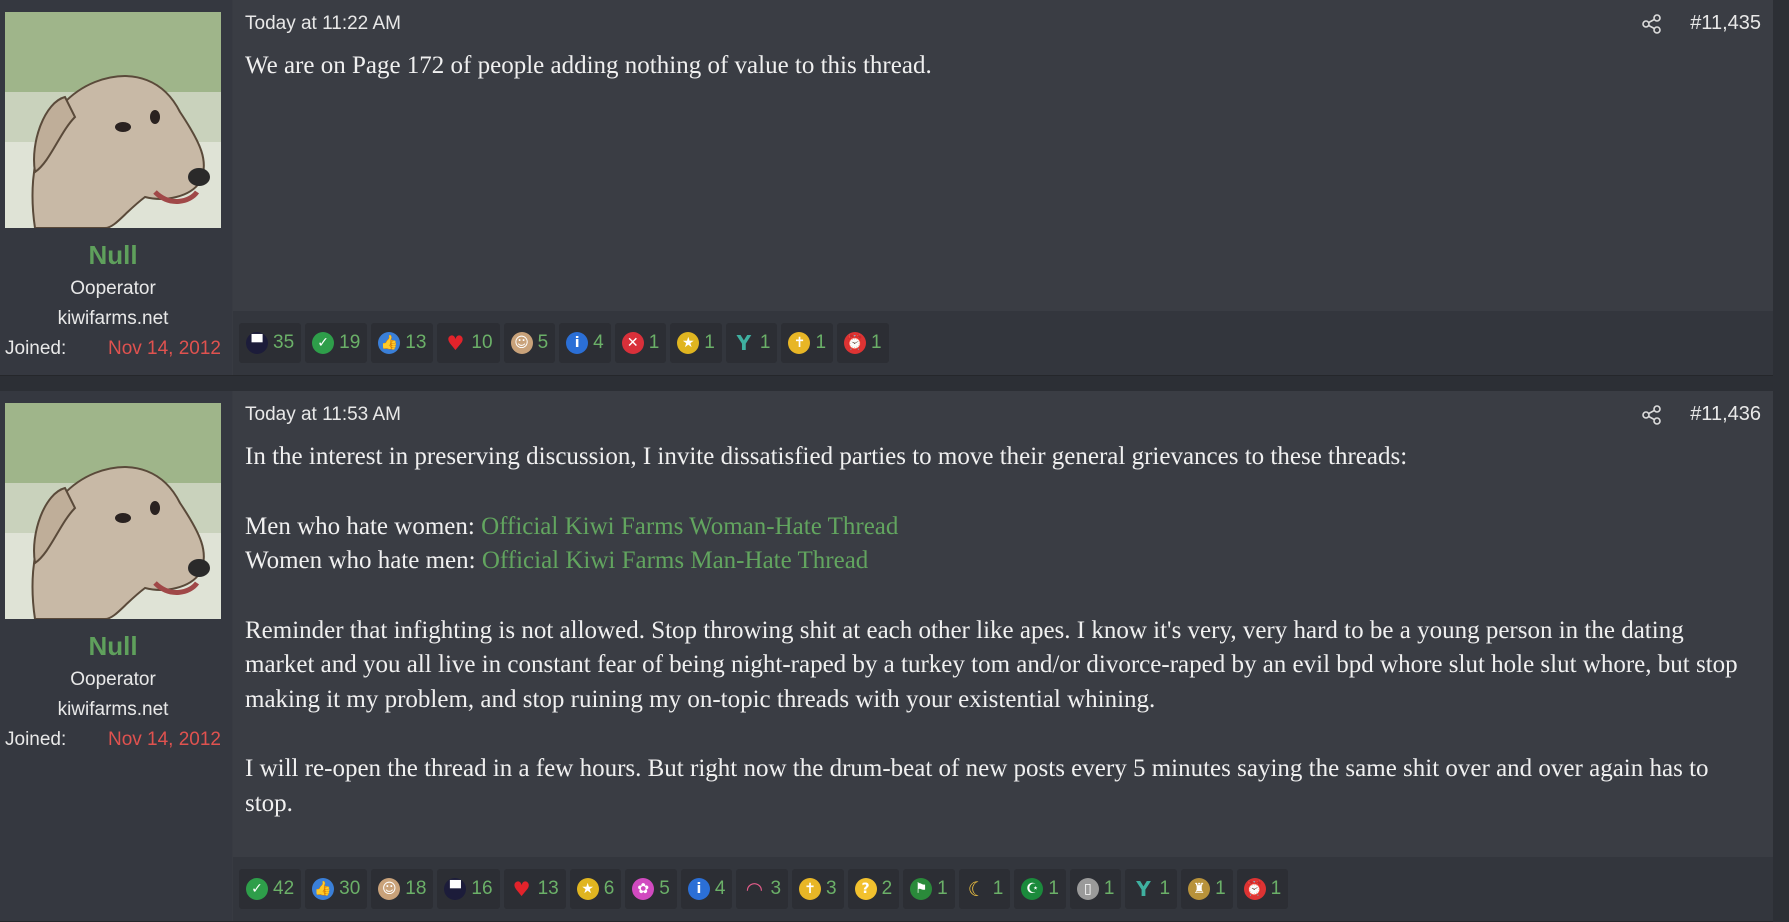  I want to click on reaction-count: 13, so click(416, 342).